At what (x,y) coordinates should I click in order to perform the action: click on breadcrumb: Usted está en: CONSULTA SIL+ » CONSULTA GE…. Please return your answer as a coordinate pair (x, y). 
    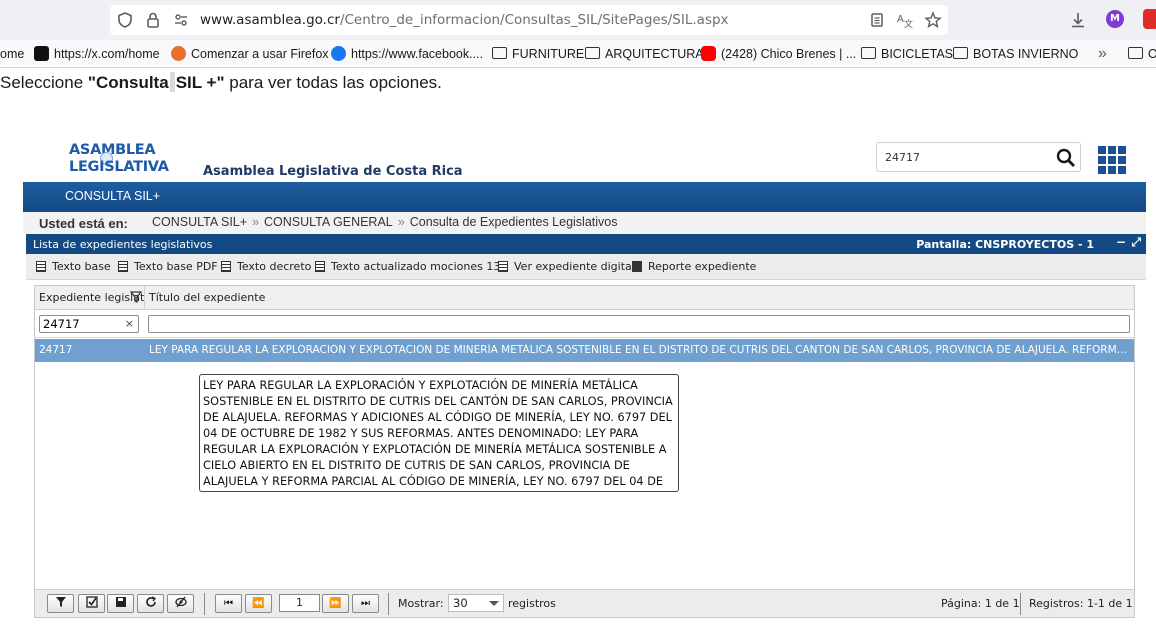
    Looking at the image, I should click on (584, 223).